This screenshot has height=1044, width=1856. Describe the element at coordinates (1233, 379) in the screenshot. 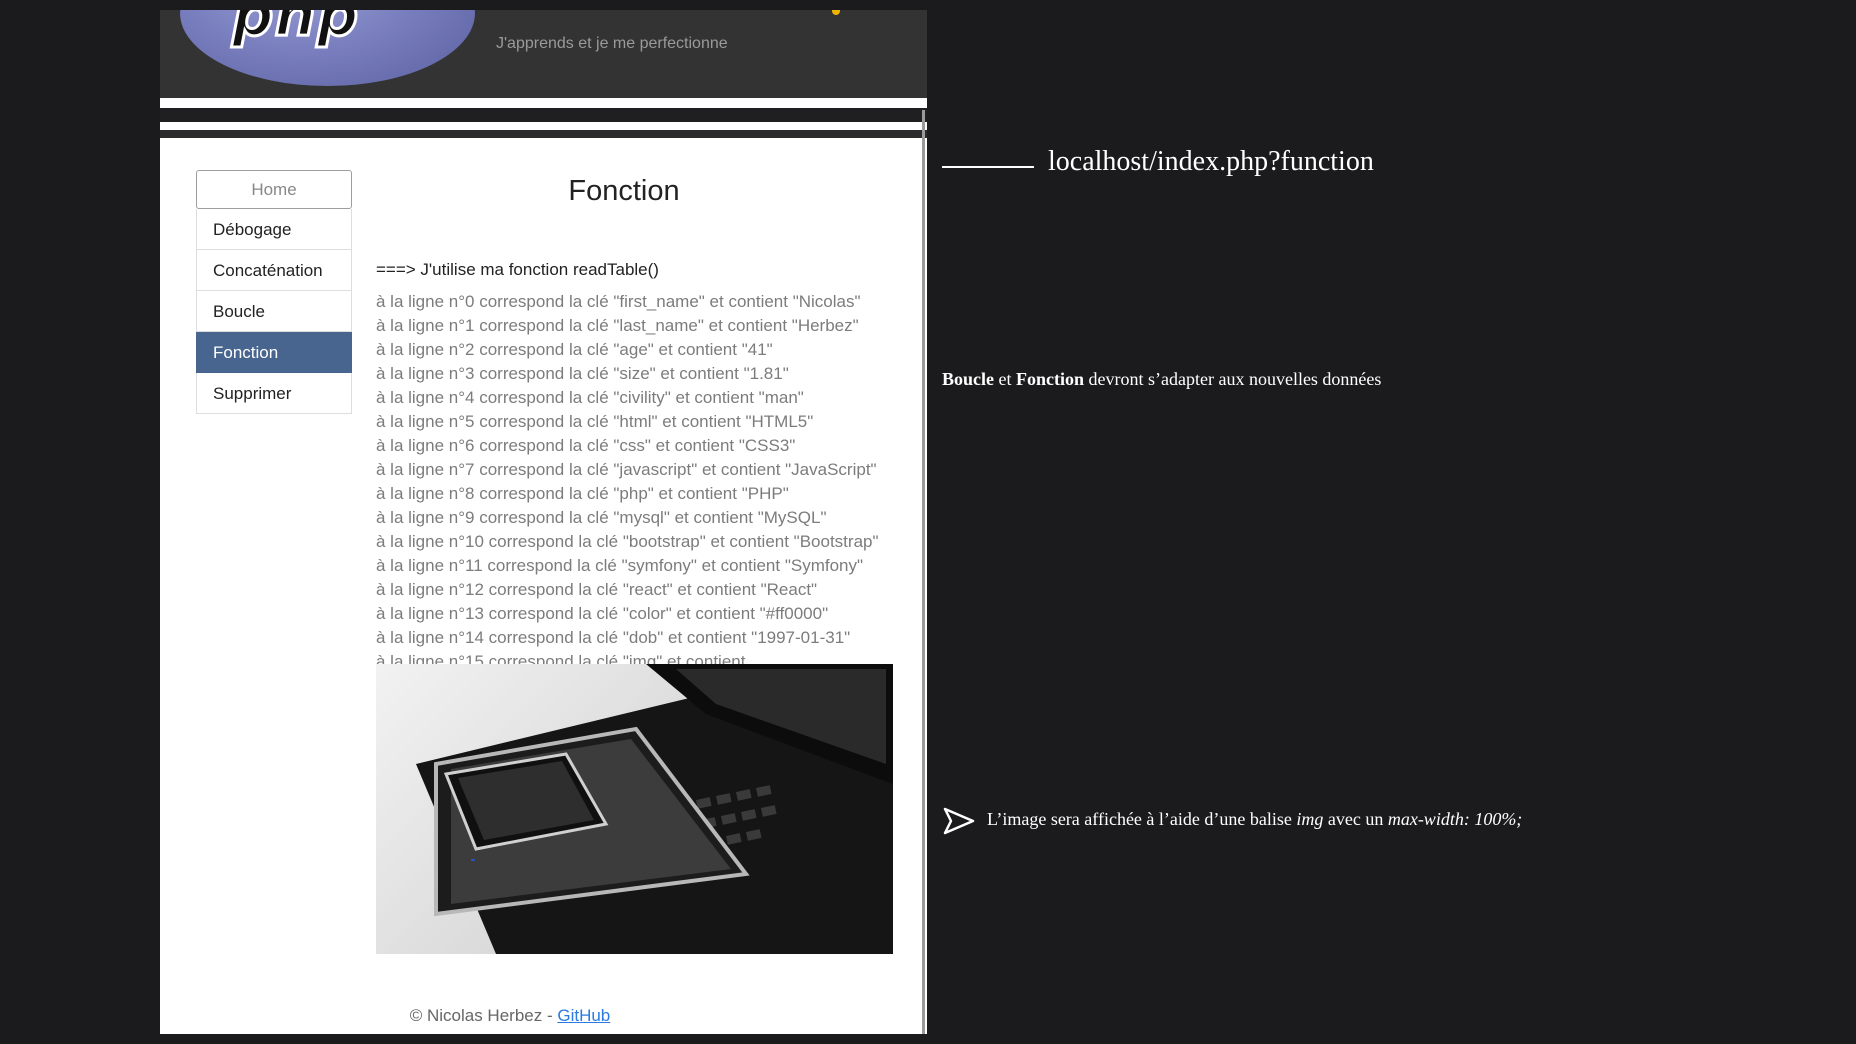

I see `boucle-note-rest: devront s’adapter aux nouvelles données` at that location.